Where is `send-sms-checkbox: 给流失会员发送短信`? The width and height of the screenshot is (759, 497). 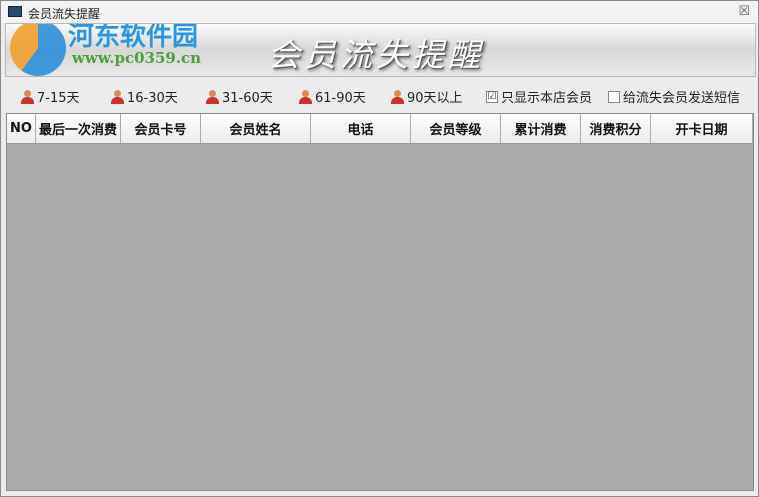
send-sms-checkbox: 给流失会员发送短信 is located at coordinates (674, 96).